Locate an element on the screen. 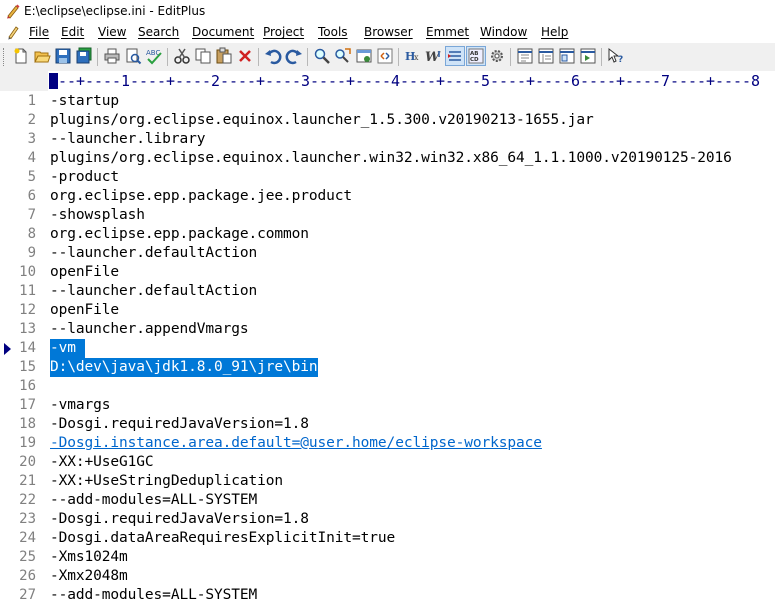  menu-edit: Edit is located at coordinates (72, 32).